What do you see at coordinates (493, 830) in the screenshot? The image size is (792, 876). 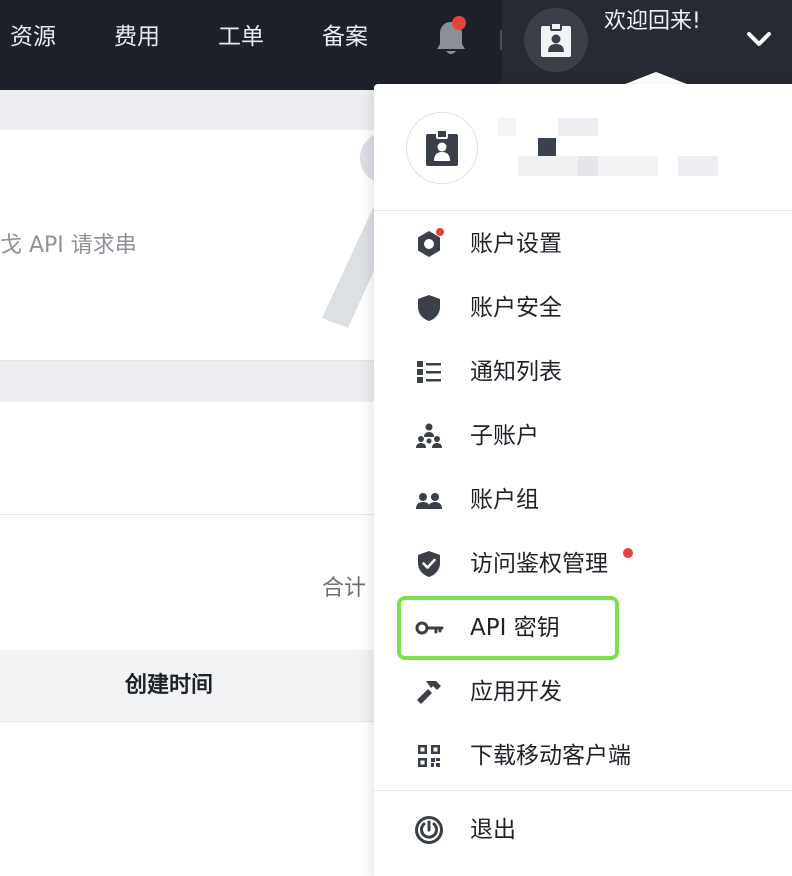 I see `menu-label: 退出` at bounding box center [493, 830].